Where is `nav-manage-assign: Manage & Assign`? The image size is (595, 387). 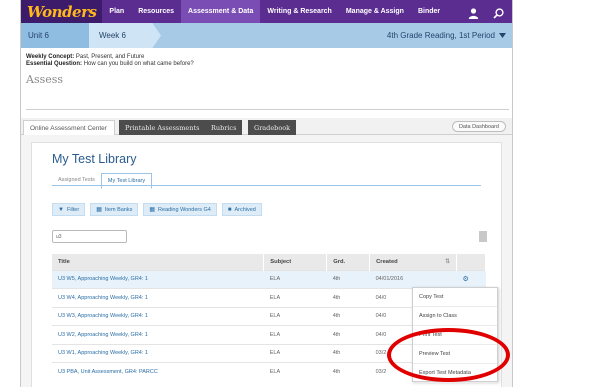
nav-manage-assign: Manage & Assign is located at coordinates (375, 11).